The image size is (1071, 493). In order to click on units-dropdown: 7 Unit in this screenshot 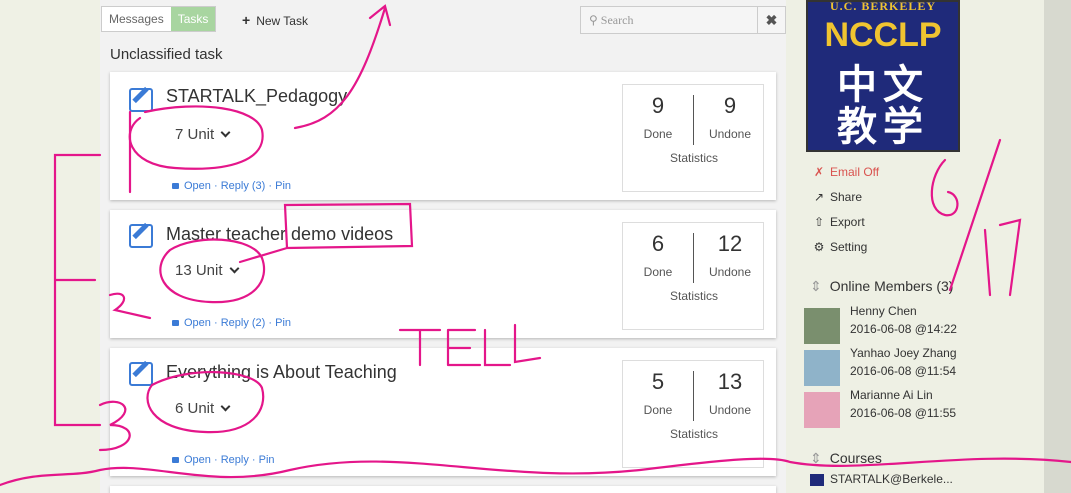, I will do `click(203, 134)`.